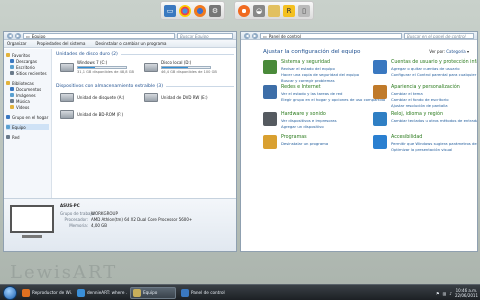  I want to click on category-link: Hacer una copia de seguridad del equipo, so click(320, 74).